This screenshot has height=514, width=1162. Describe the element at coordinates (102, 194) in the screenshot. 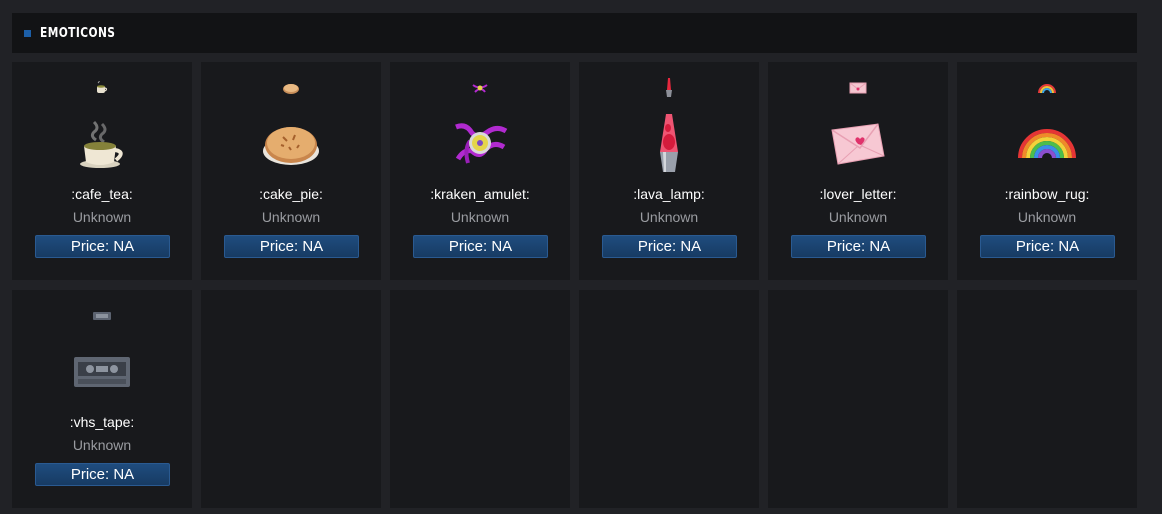

I see `emoticon-name: :cafe_tea:` at that location.